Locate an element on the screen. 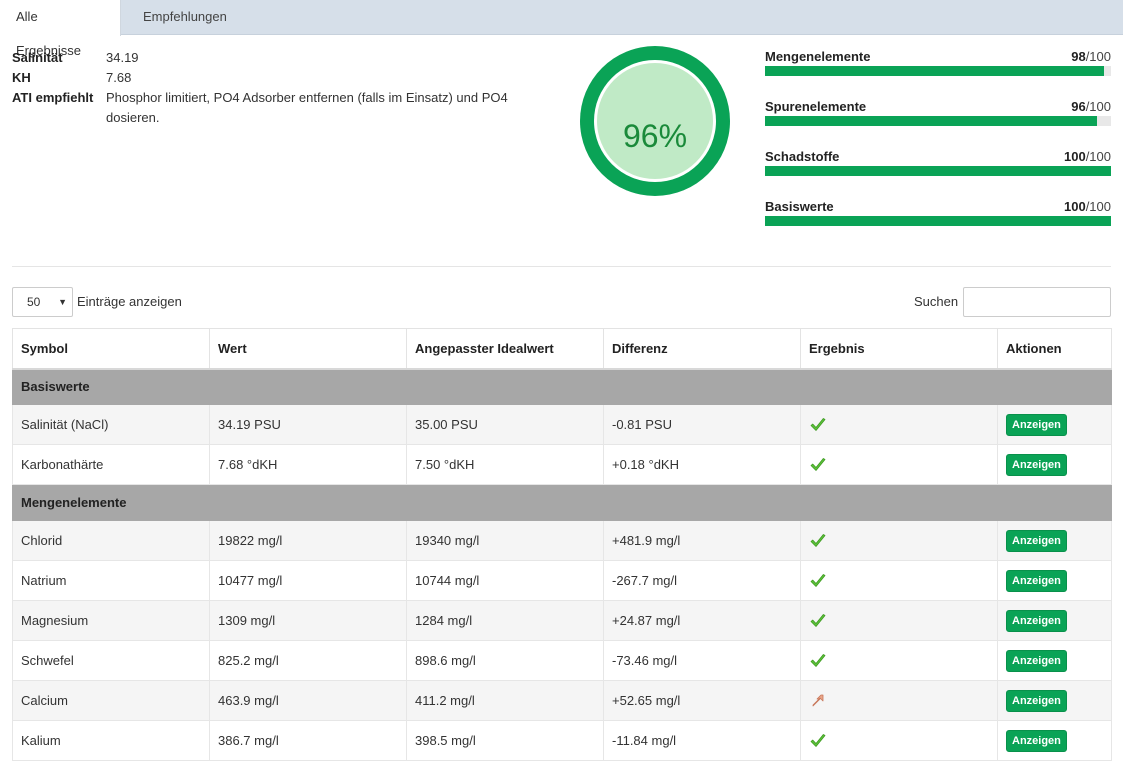  group-label: Basiswerte is located at coordinates (562, 386).